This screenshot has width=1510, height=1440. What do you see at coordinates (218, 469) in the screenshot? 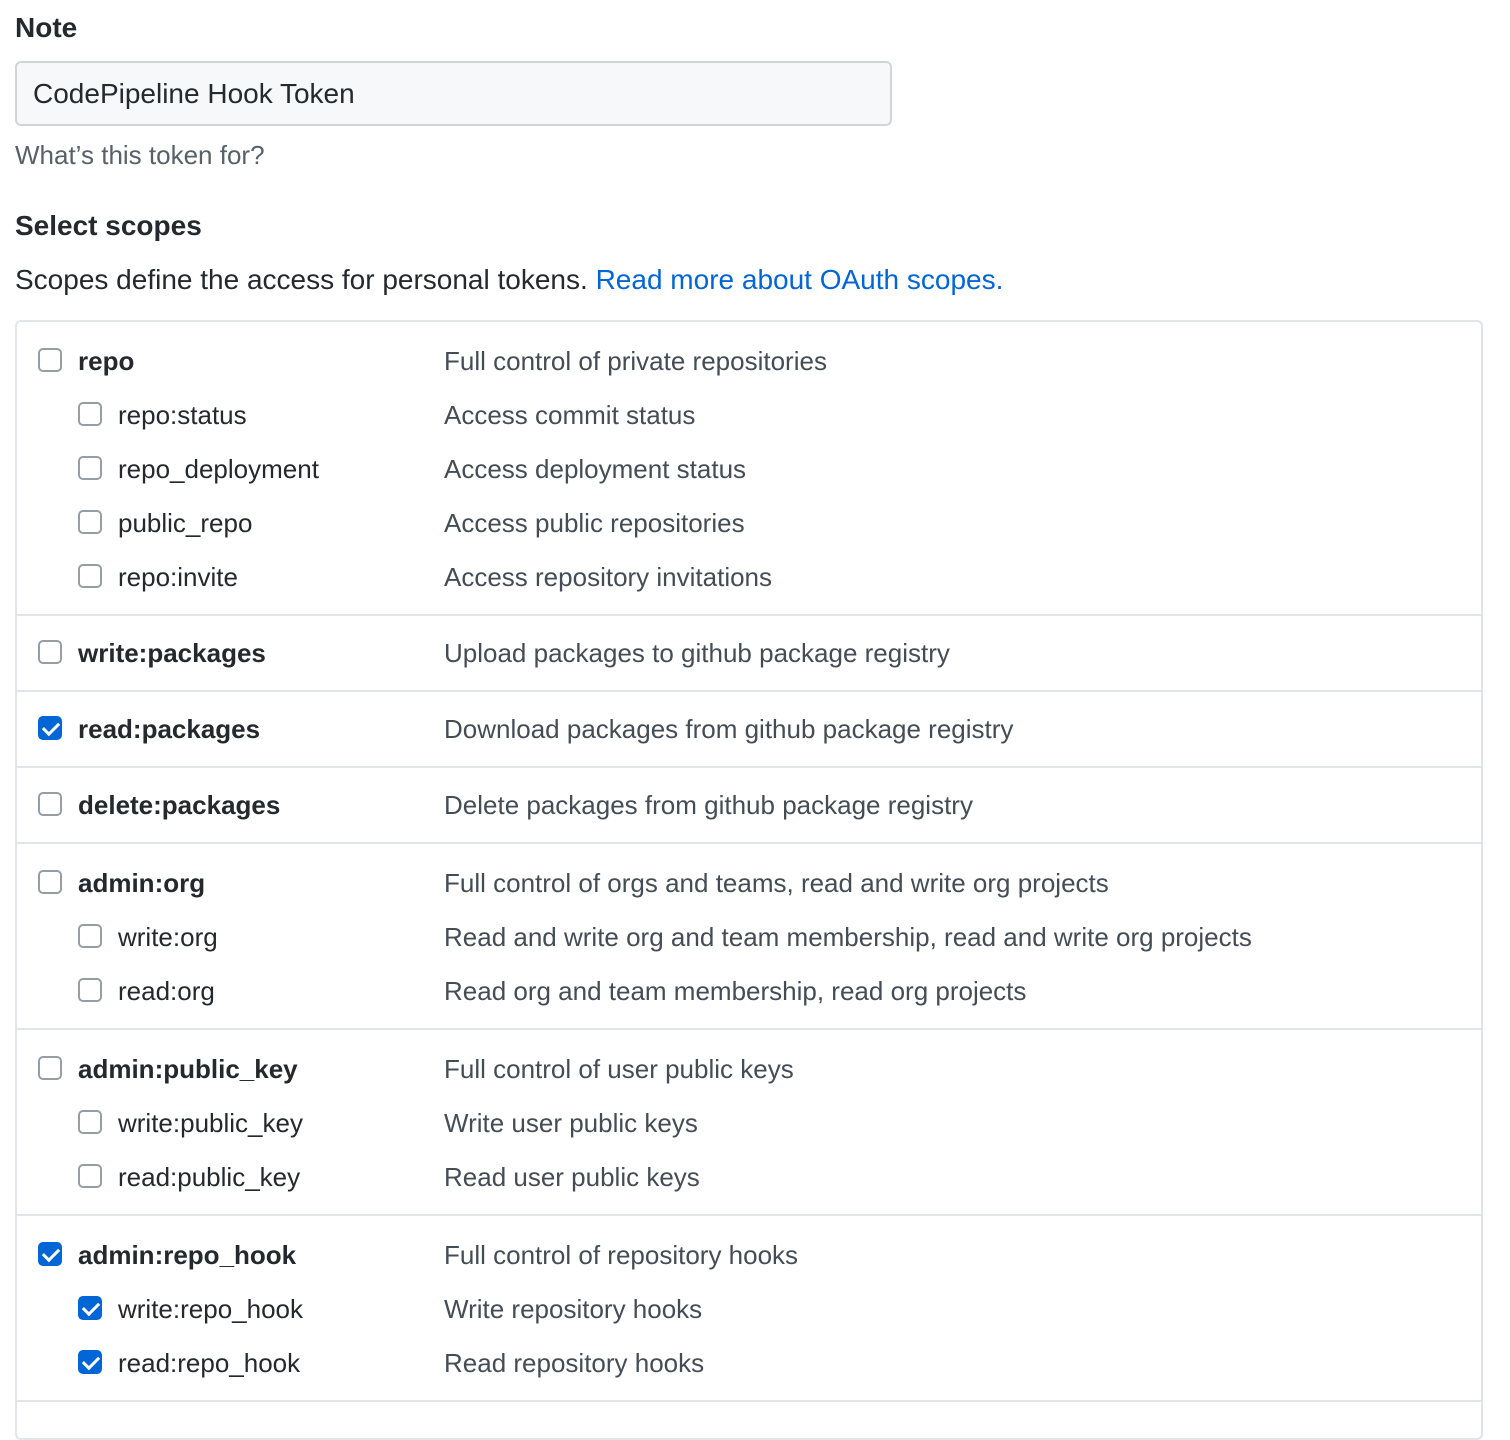
I see `scope-name: repo_deployment` at bounding box center [218, 469].